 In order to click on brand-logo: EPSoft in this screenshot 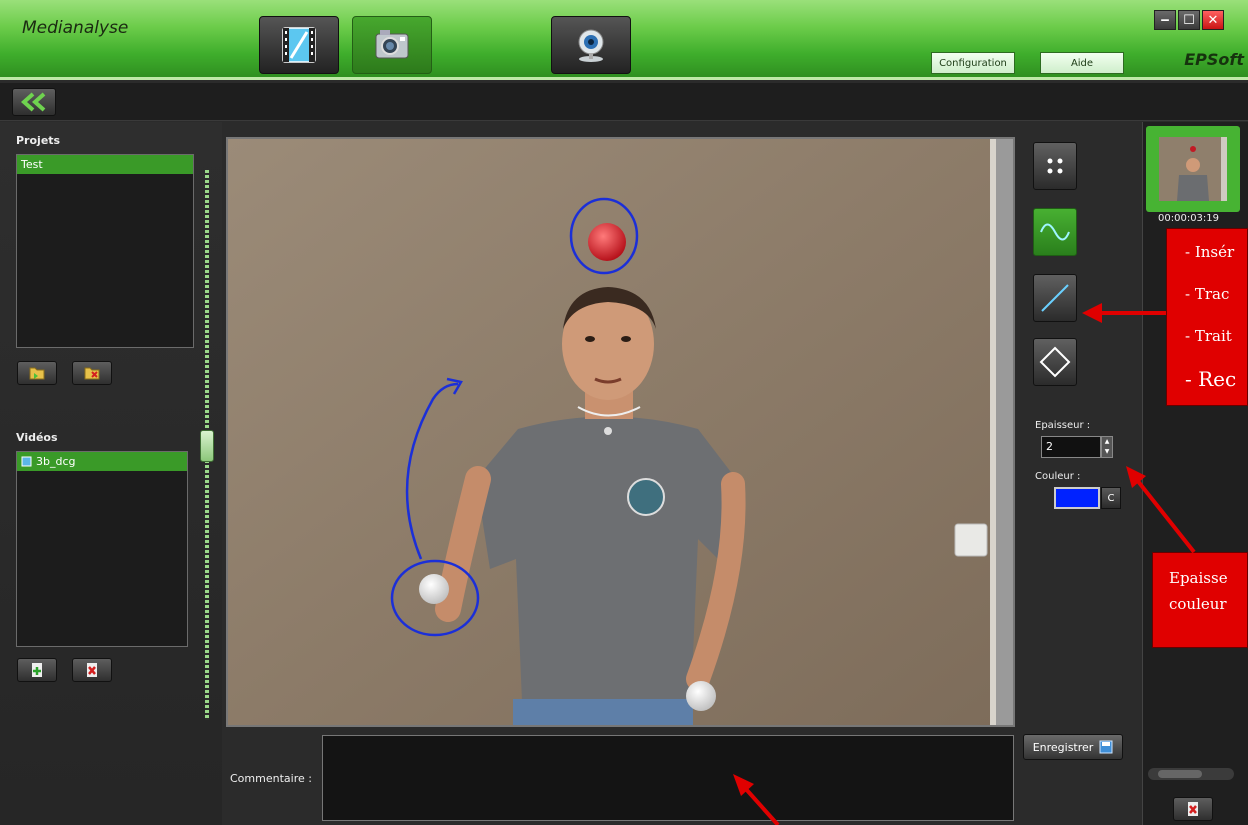, I will do `click(1214, 59)`.